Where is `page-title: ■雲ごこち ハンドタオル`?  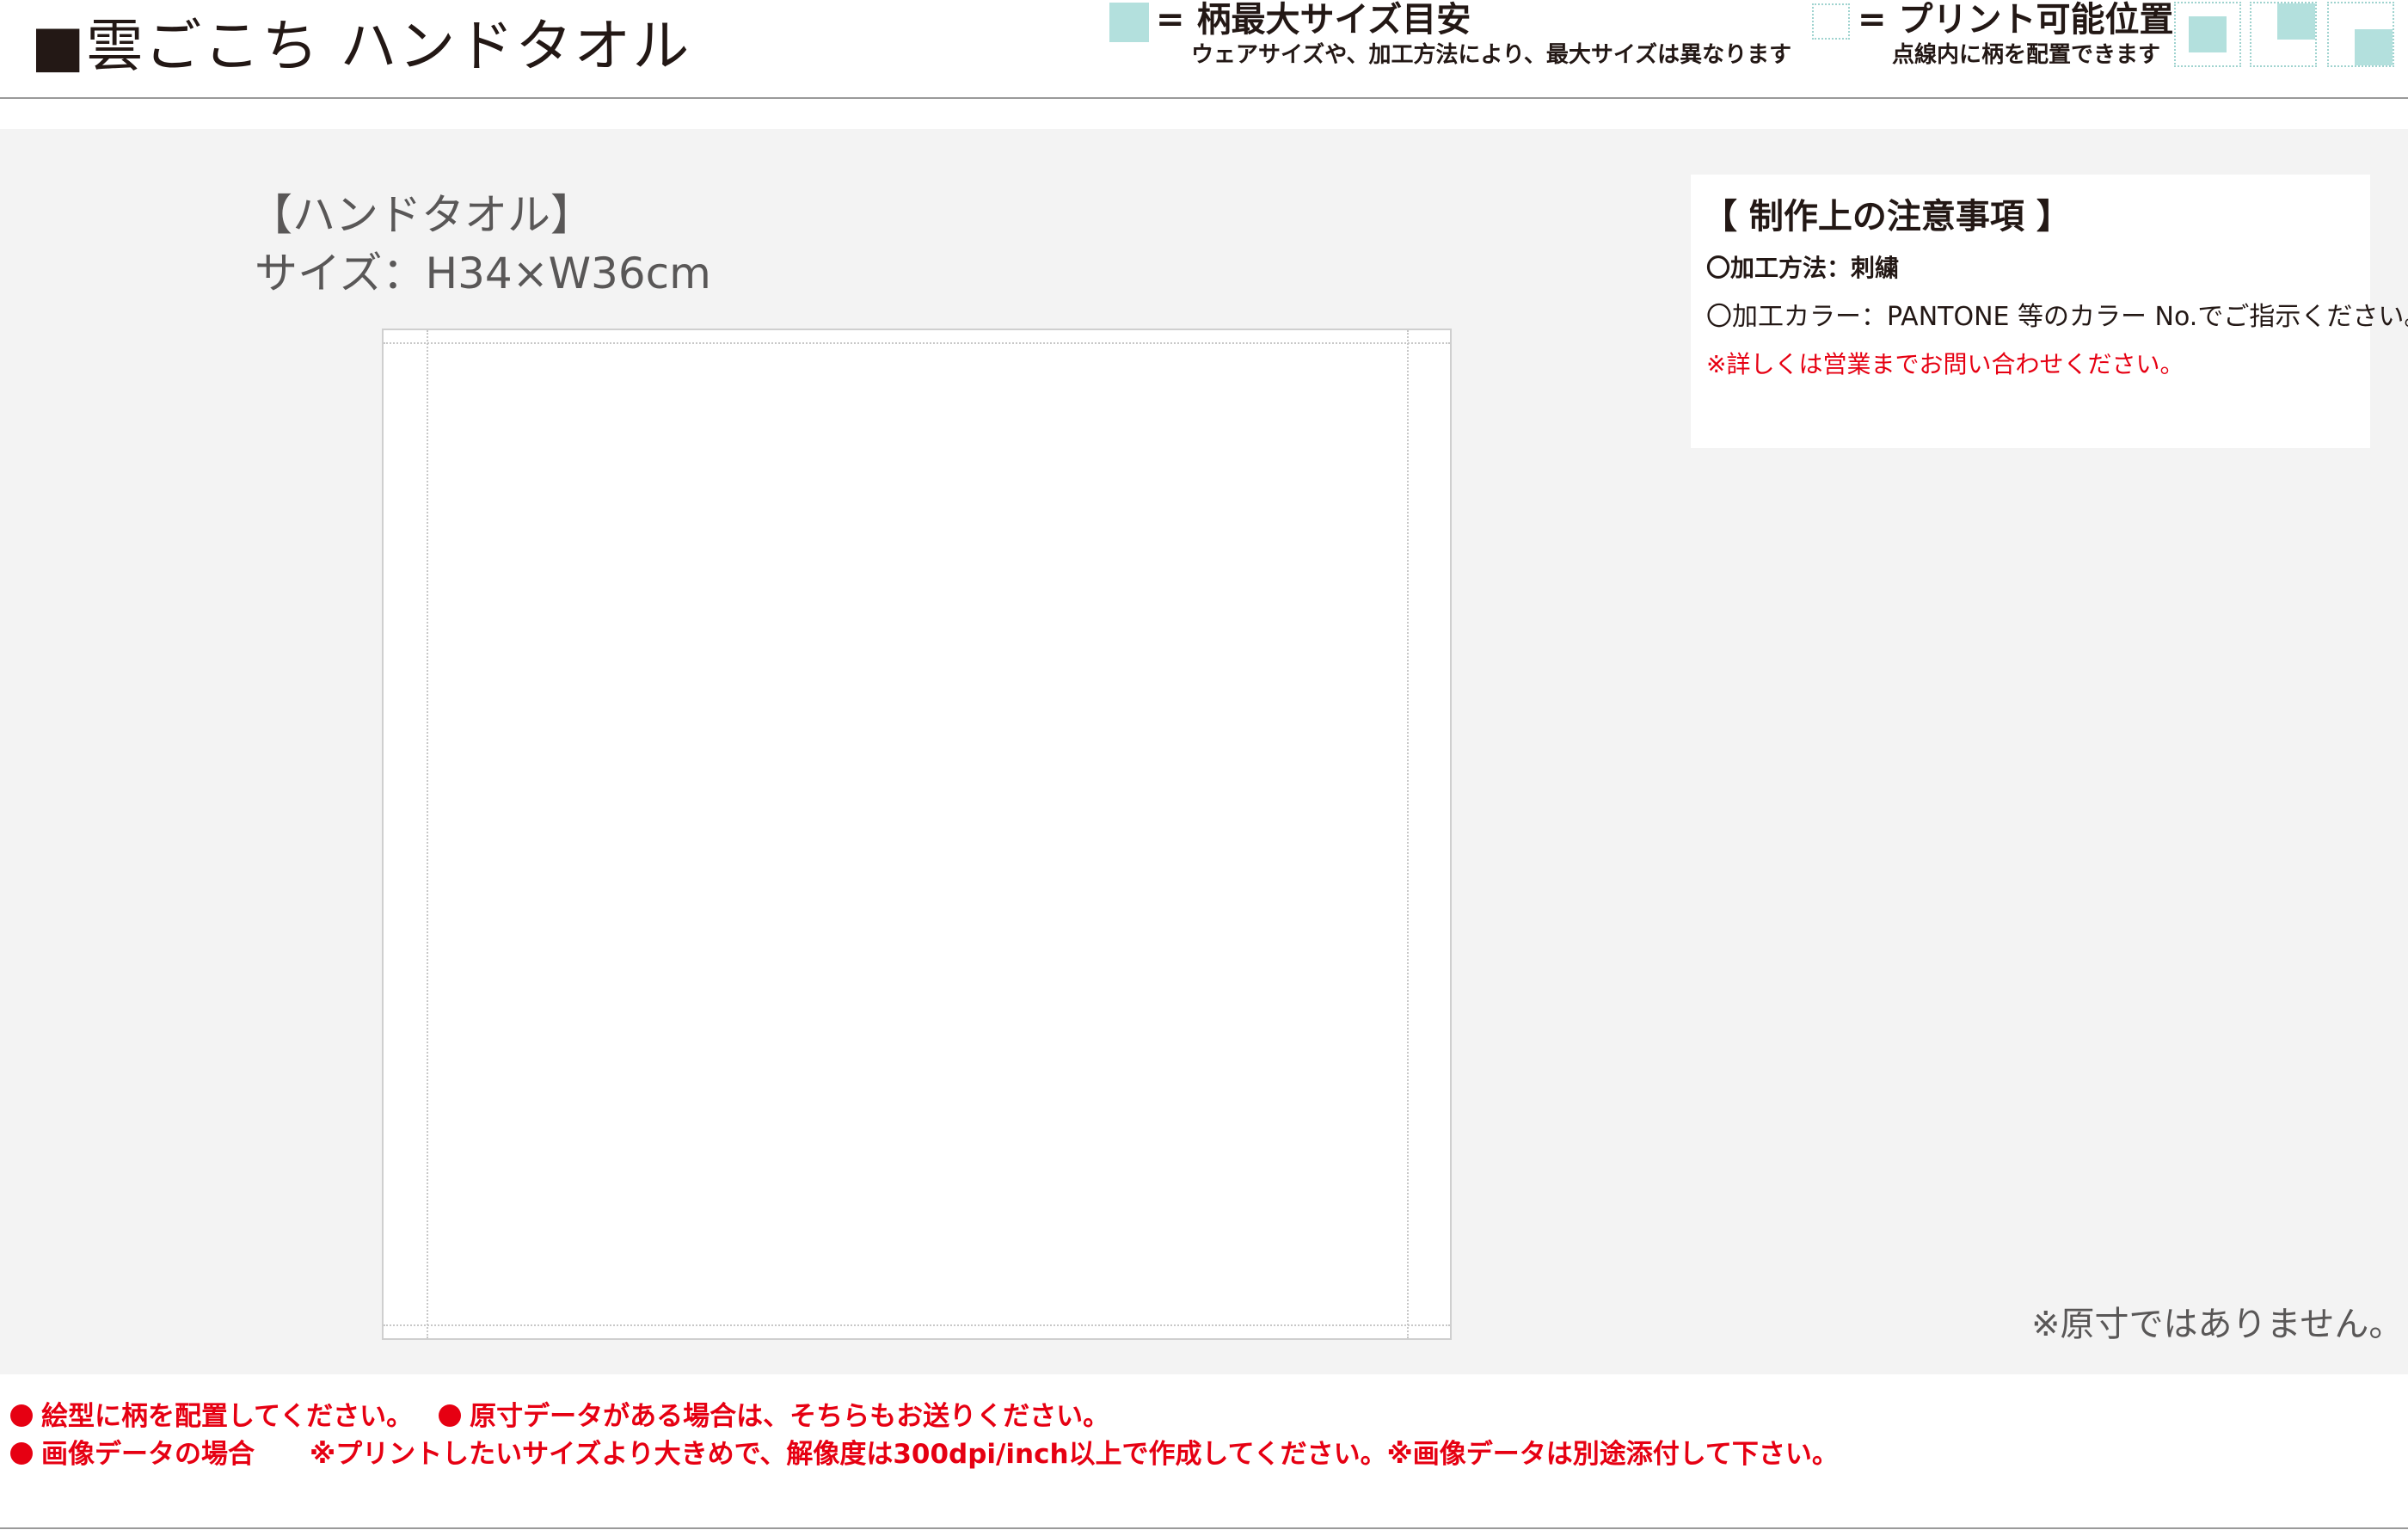
page-title: ■雲ごこち ハンドタオル is located at coordinates (361, 46).